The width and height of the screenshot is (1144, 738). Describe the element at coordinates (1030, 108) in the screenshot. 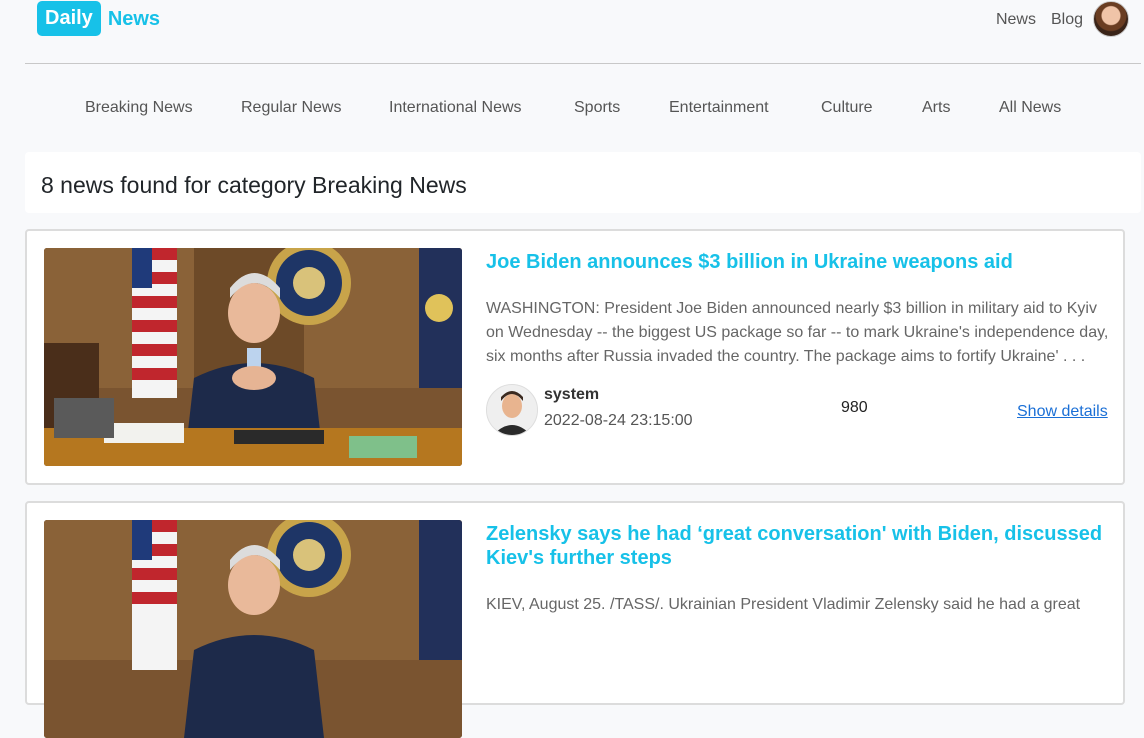

I see `category-all-news: All News` at that location.